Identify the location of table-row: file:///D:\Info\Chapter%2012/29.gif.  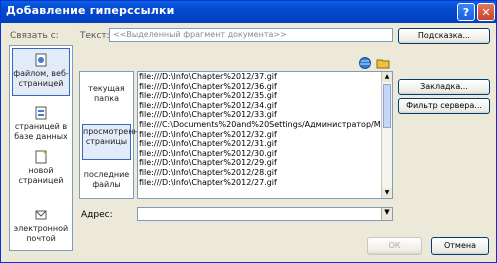
(265, 163).